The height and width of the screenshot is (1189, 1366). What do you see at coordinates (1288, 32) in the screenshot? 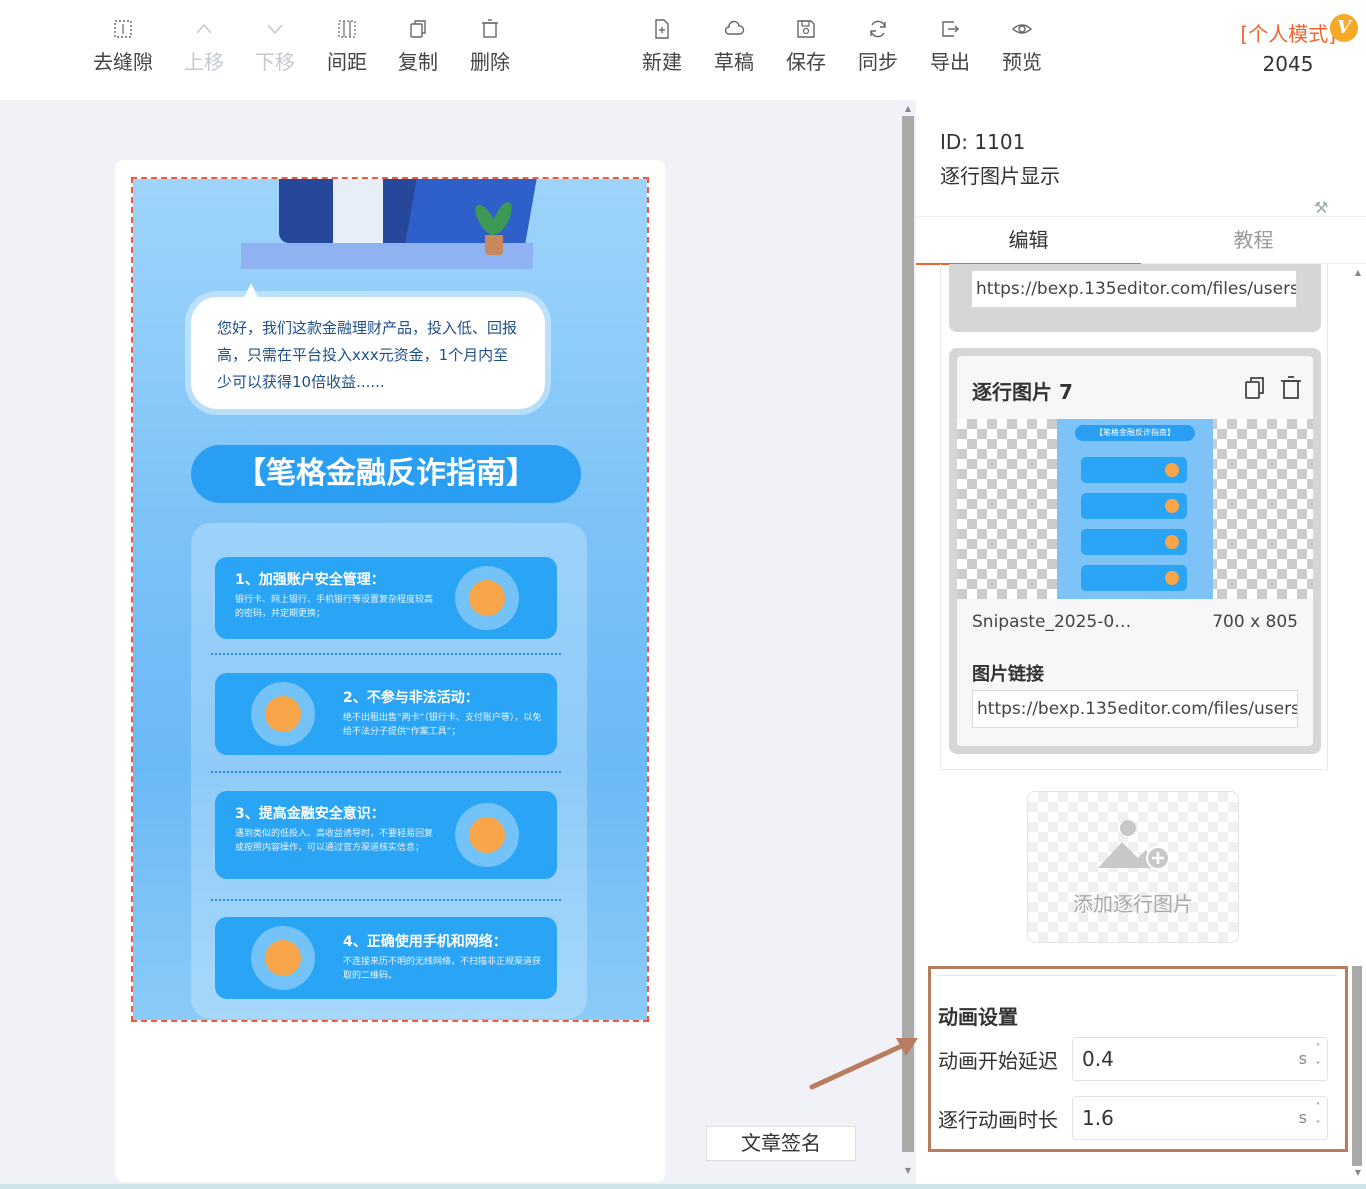
I see `personal-mode-link: [个人模式]` at bounding box center [1288, 32].